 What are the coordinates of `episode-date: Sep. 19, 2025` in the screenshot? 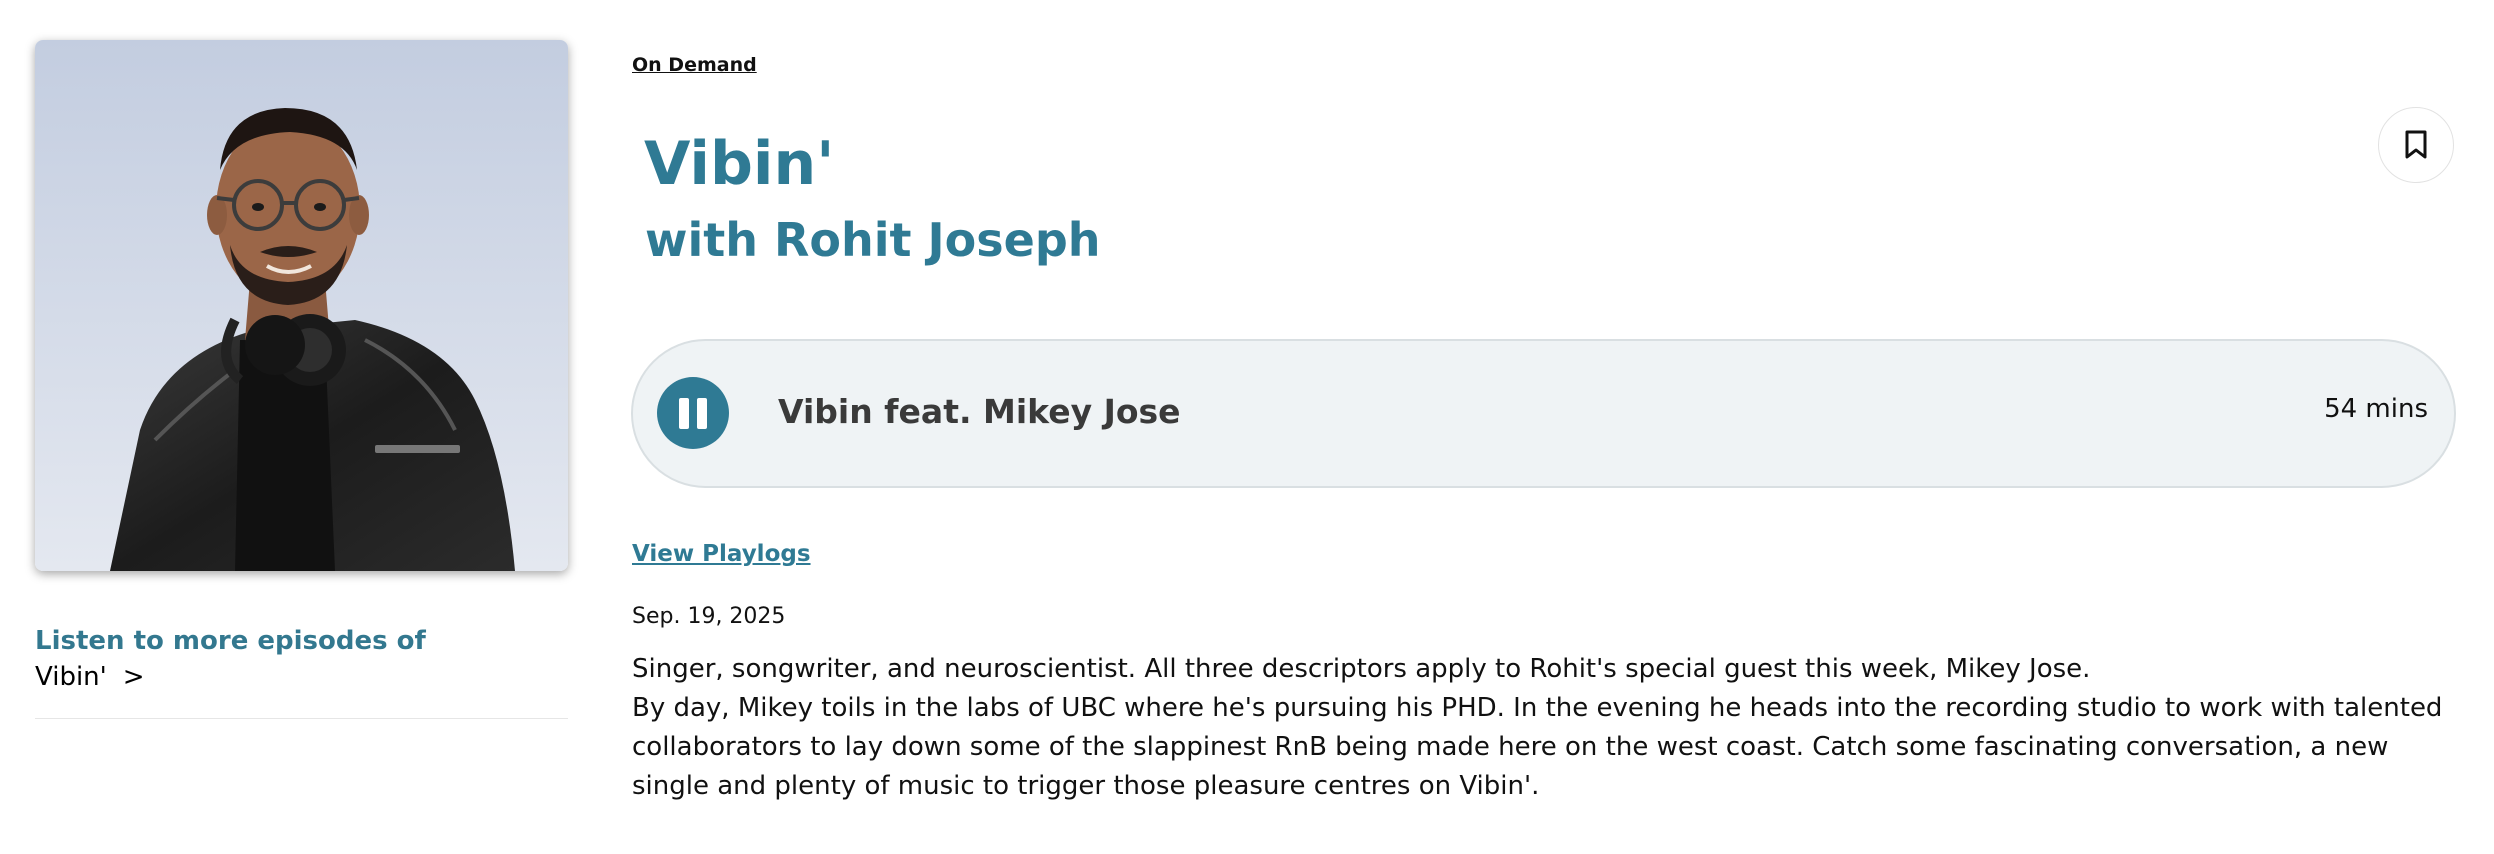 It's located at (709, 616).